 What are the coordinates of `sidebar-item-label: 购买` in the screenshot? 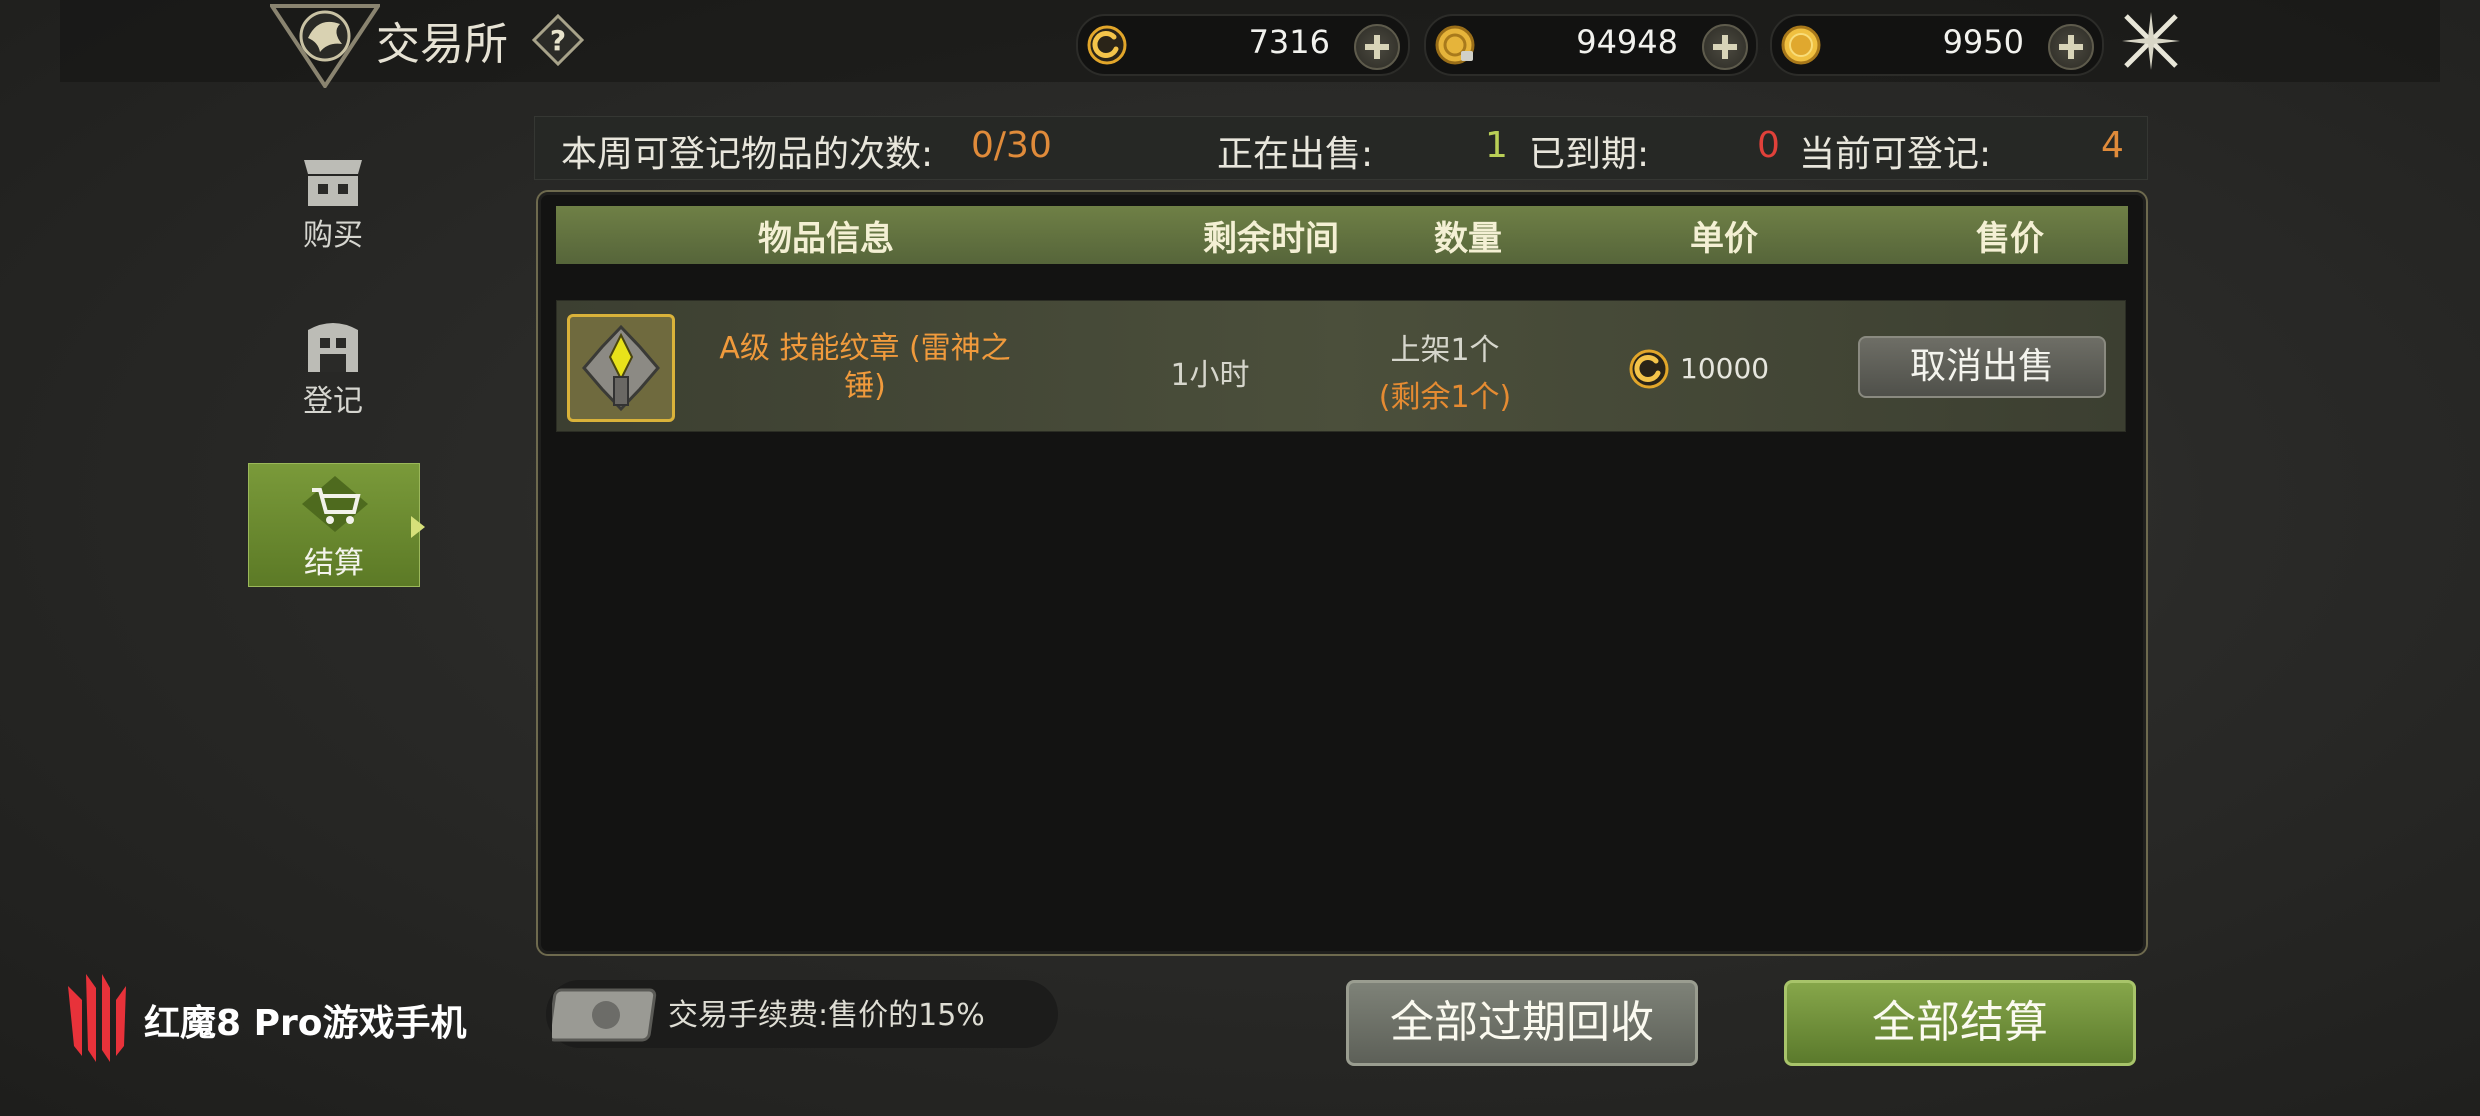 It's located at (333, 235).